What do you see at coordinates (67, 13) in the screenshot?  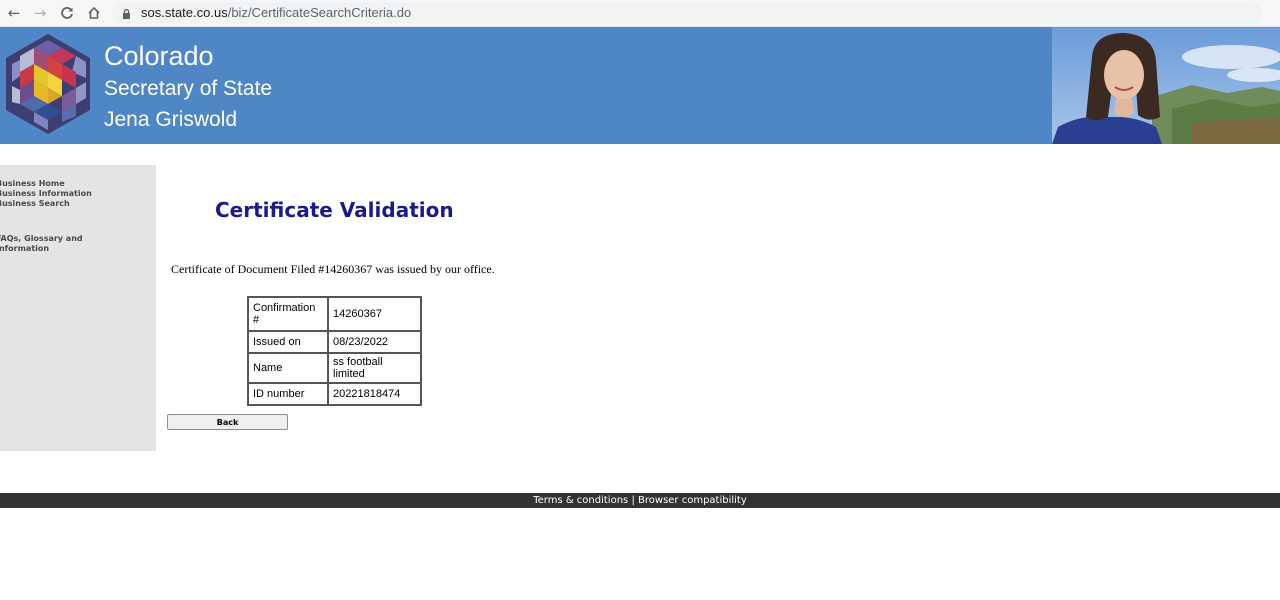 I see `reload-icon` at bounding box center [67, 13].